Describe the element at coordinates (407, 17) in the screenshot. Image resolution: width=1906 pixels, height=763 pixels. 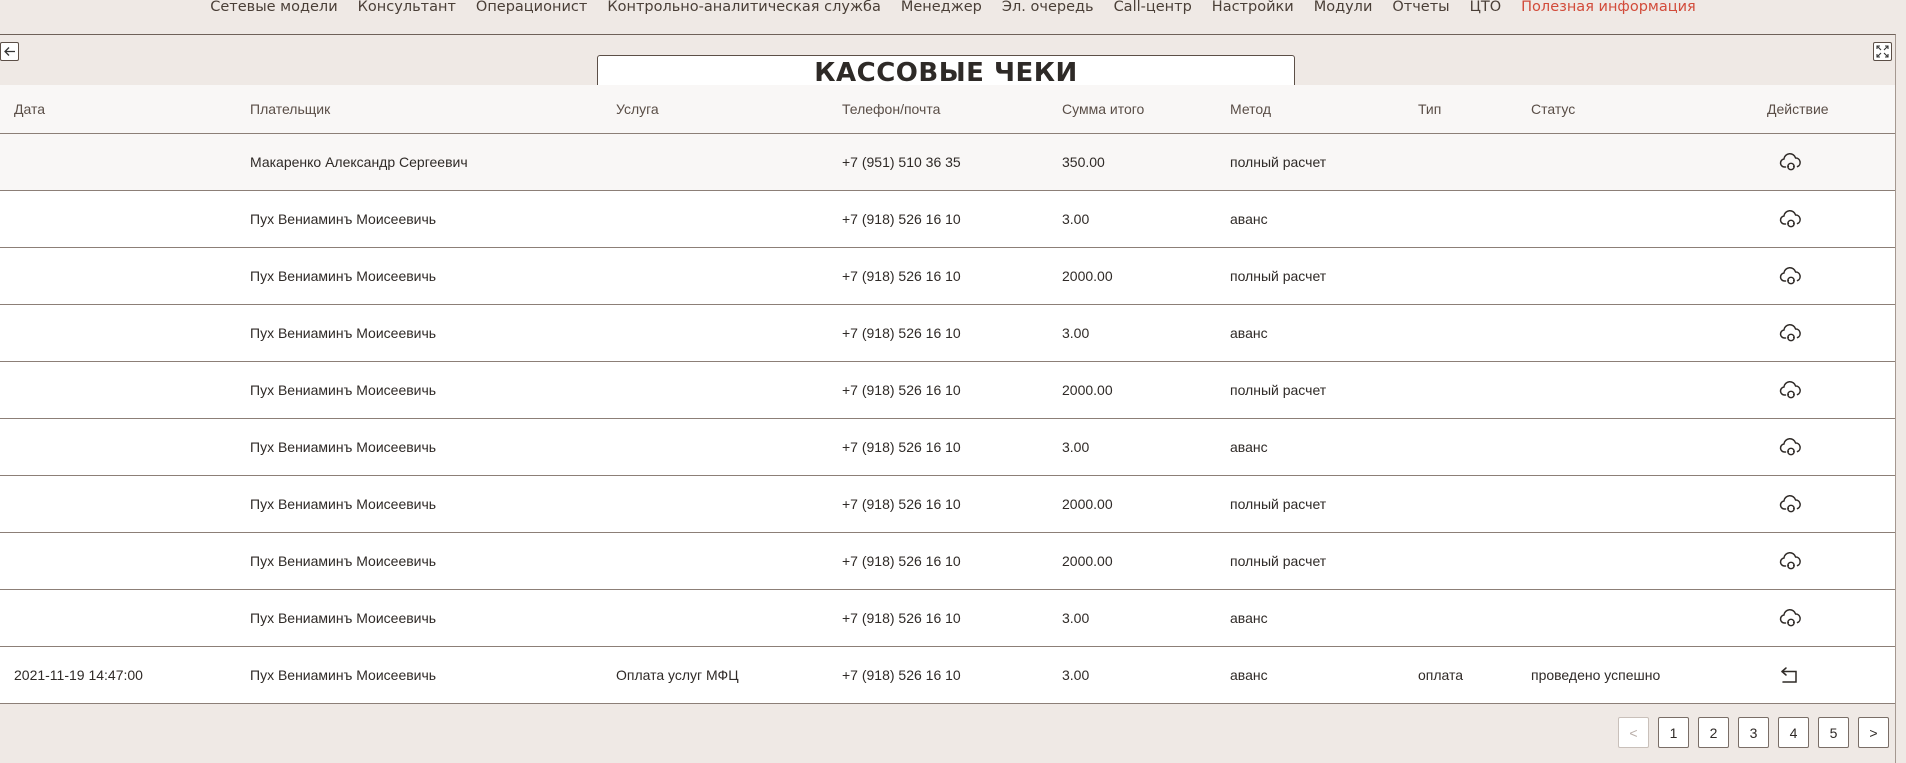
I see `nav-item-consultant: Консультант` at that location.